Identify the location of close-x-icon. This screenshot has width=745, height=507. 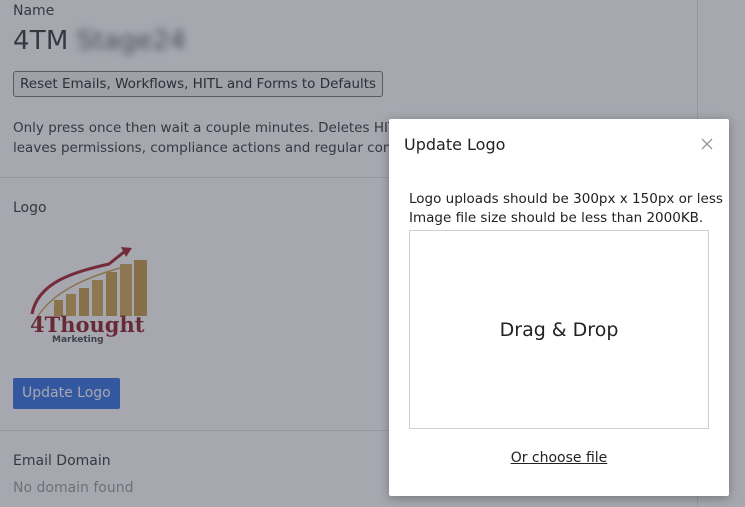
(707, 144).